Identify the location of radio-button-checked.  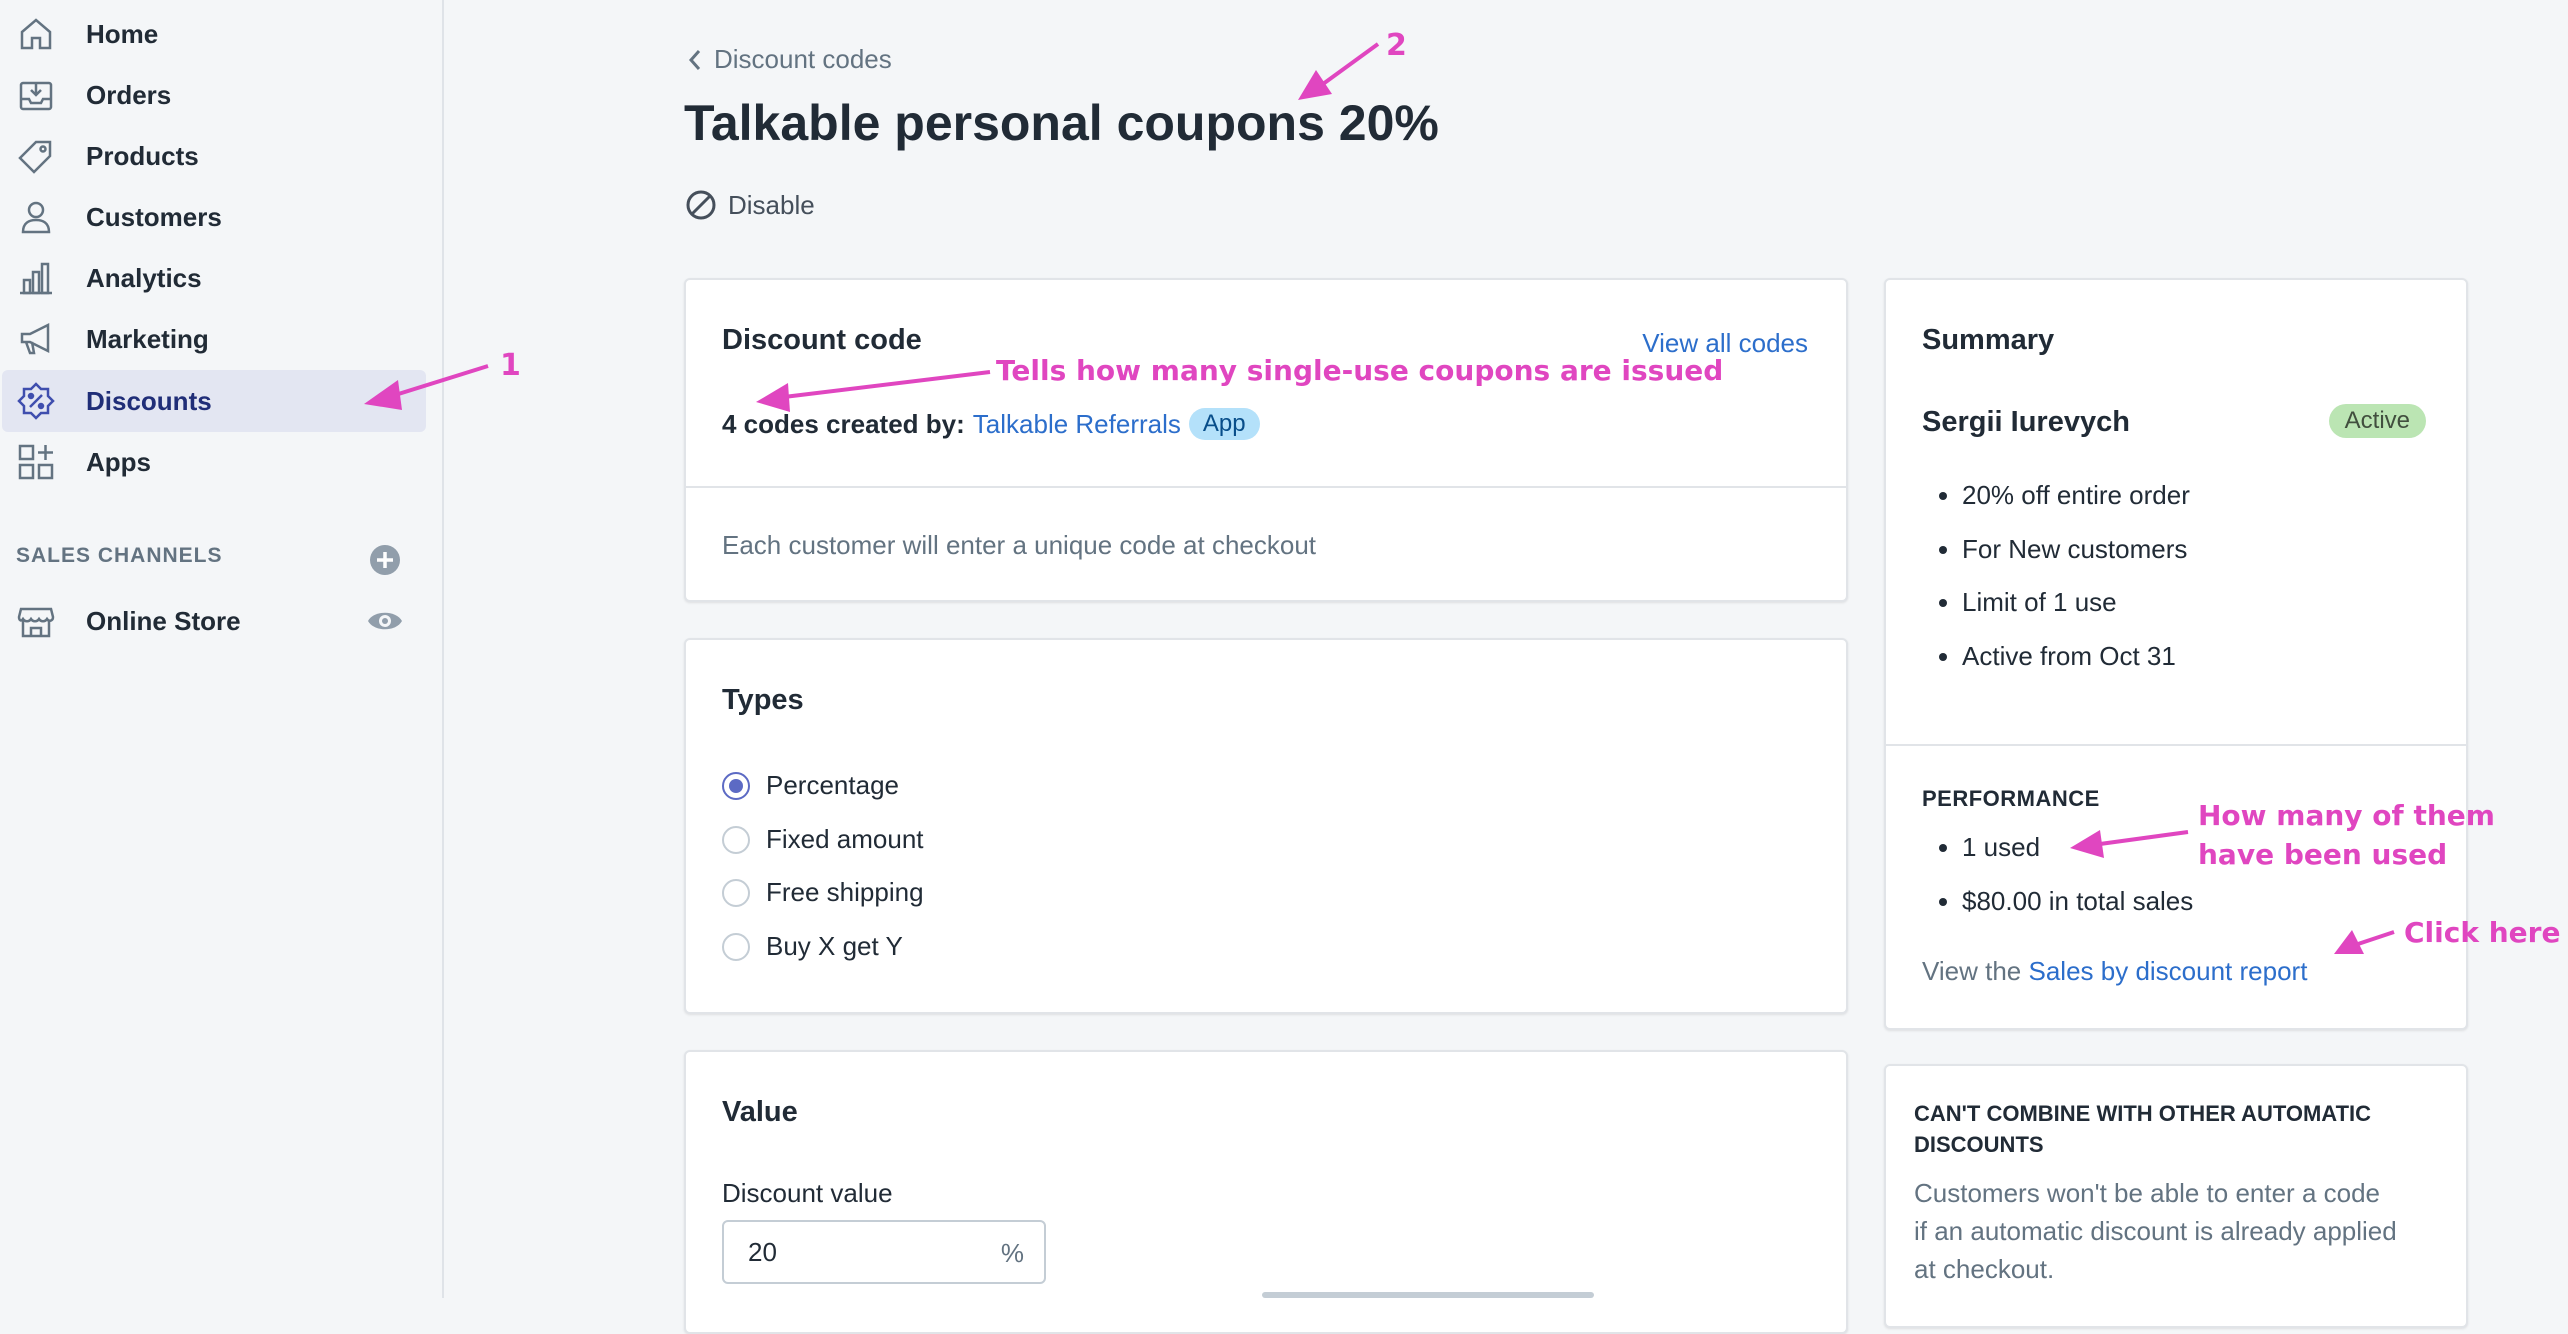
(736, 785).